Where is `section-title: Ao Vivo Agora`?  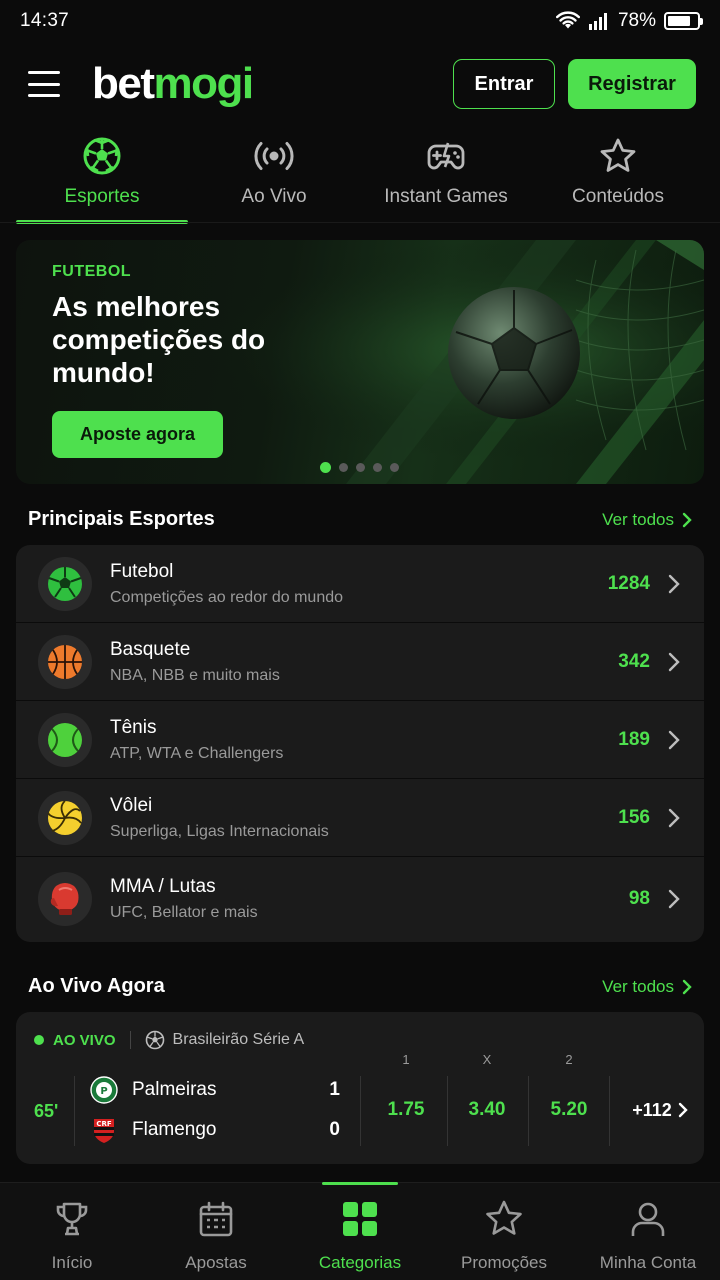 section-title: Ao Vivo Agora is located at coordinates (96, 986).